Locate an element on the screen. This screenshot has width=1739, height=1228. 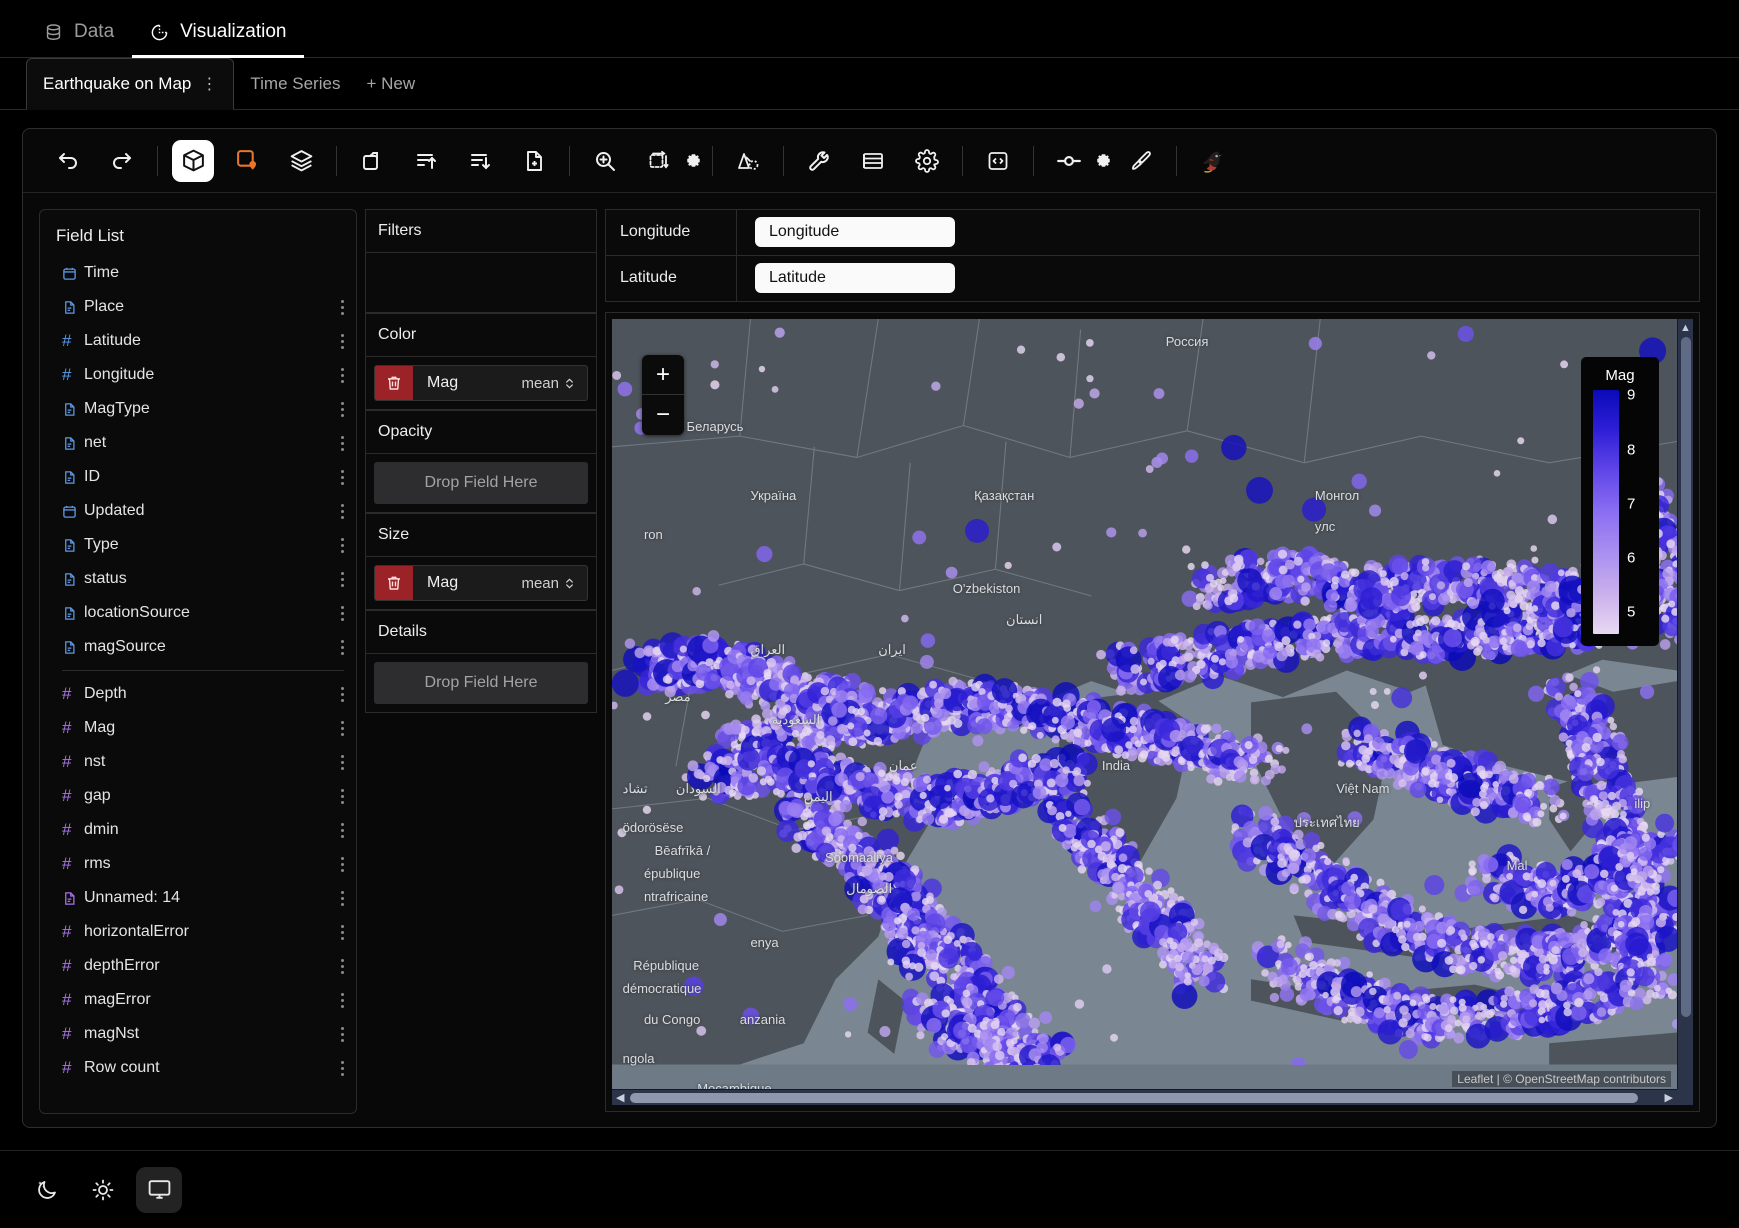
field-item-id: ID is located at coordinates (198, 477).